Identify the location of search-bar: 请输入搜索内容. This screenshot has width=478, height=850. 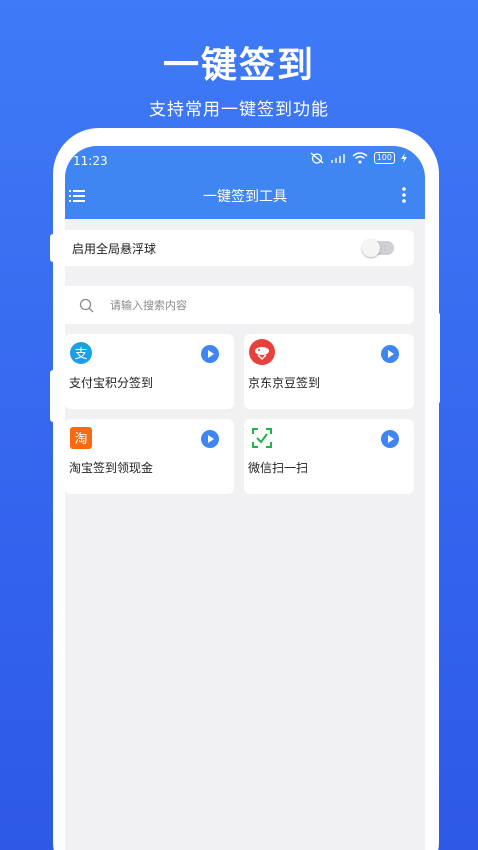
(239, 305).